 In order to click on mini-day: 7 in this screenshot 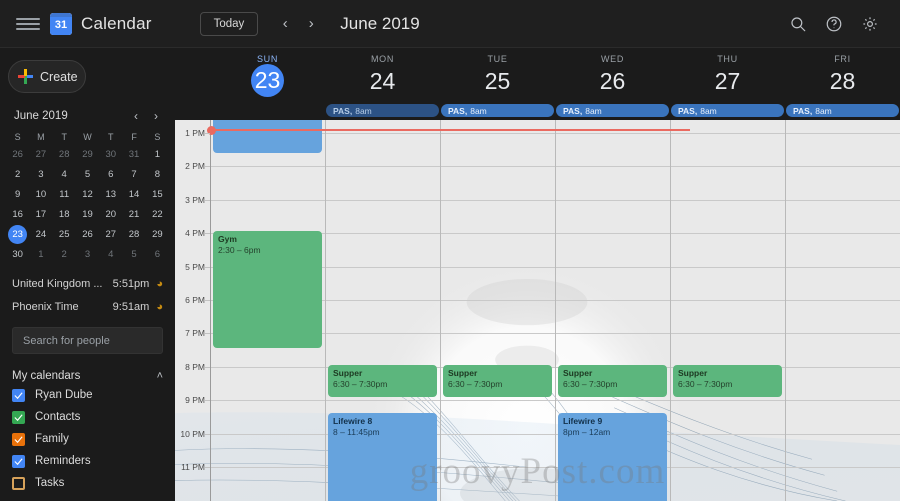, I will do `click(133, 174)`.